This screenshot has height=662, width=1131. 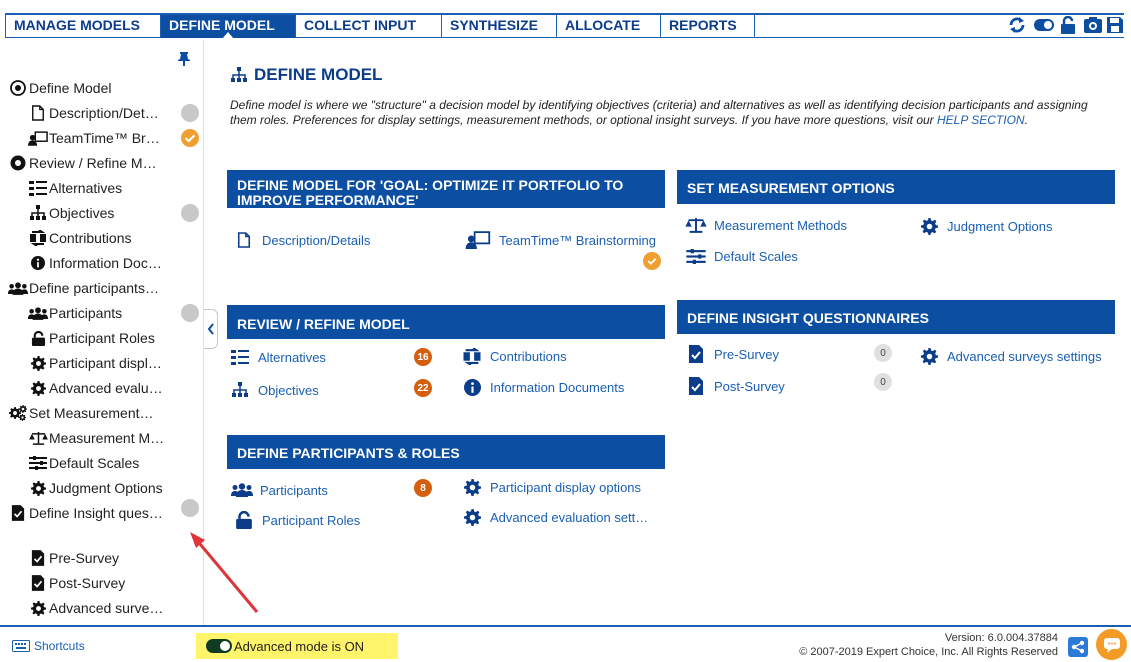 I want to click on link-label: Participant display options, so click(x=566, y=487).